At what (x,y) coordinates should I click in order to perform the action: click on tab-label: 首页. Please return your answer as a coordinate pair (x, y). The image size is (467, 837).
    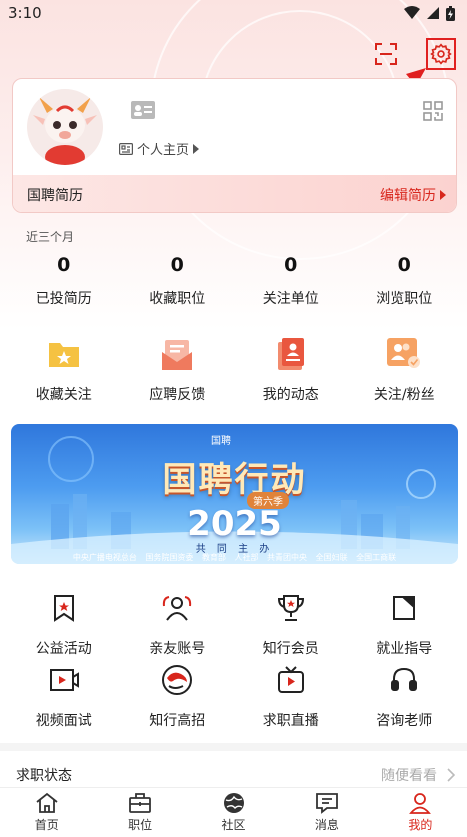
    Looking at the image, I should click on (46, 825).